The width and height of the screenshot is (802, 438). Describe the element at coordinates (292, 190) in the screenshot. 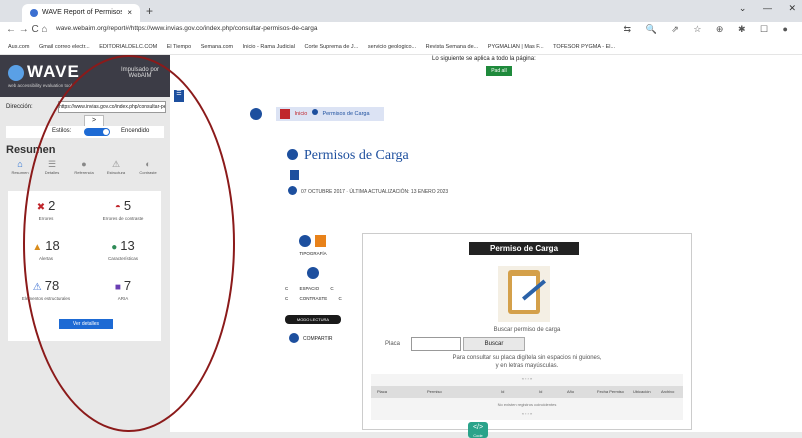

I see `calendar-icon` at that location.